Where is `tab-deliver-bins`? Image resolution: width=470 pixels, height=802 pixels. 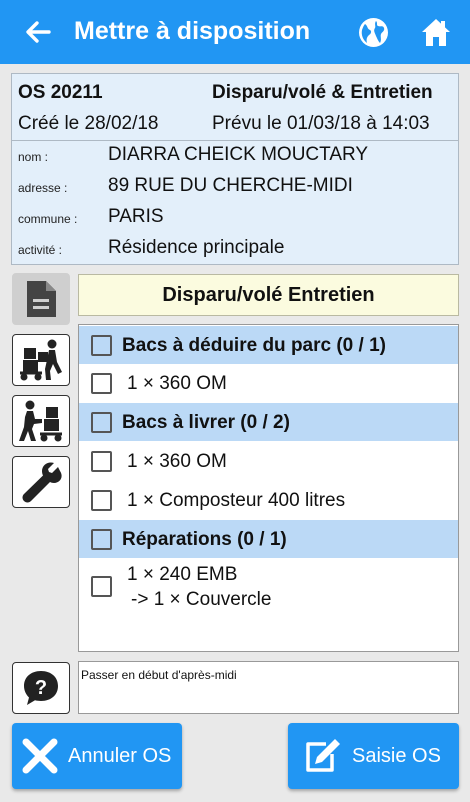
tab-deliver-bins is located at coordinates (41, 421).